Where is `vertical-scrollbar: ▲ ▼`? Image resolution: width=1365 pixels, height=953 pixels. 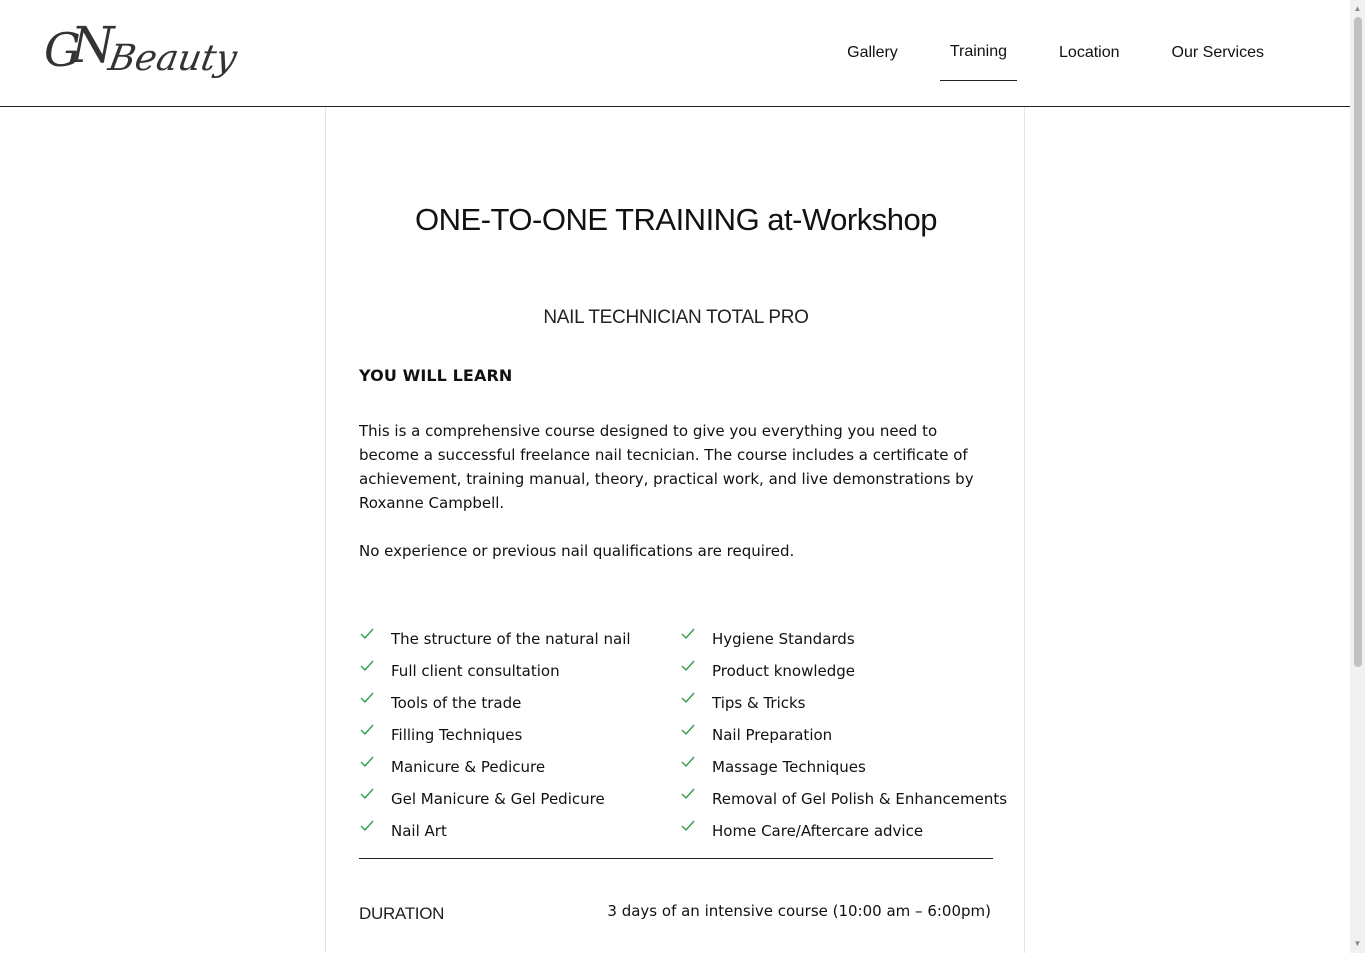 vertical-scrollbar: ▲ ▼ is located at coordinates (1357, 476).